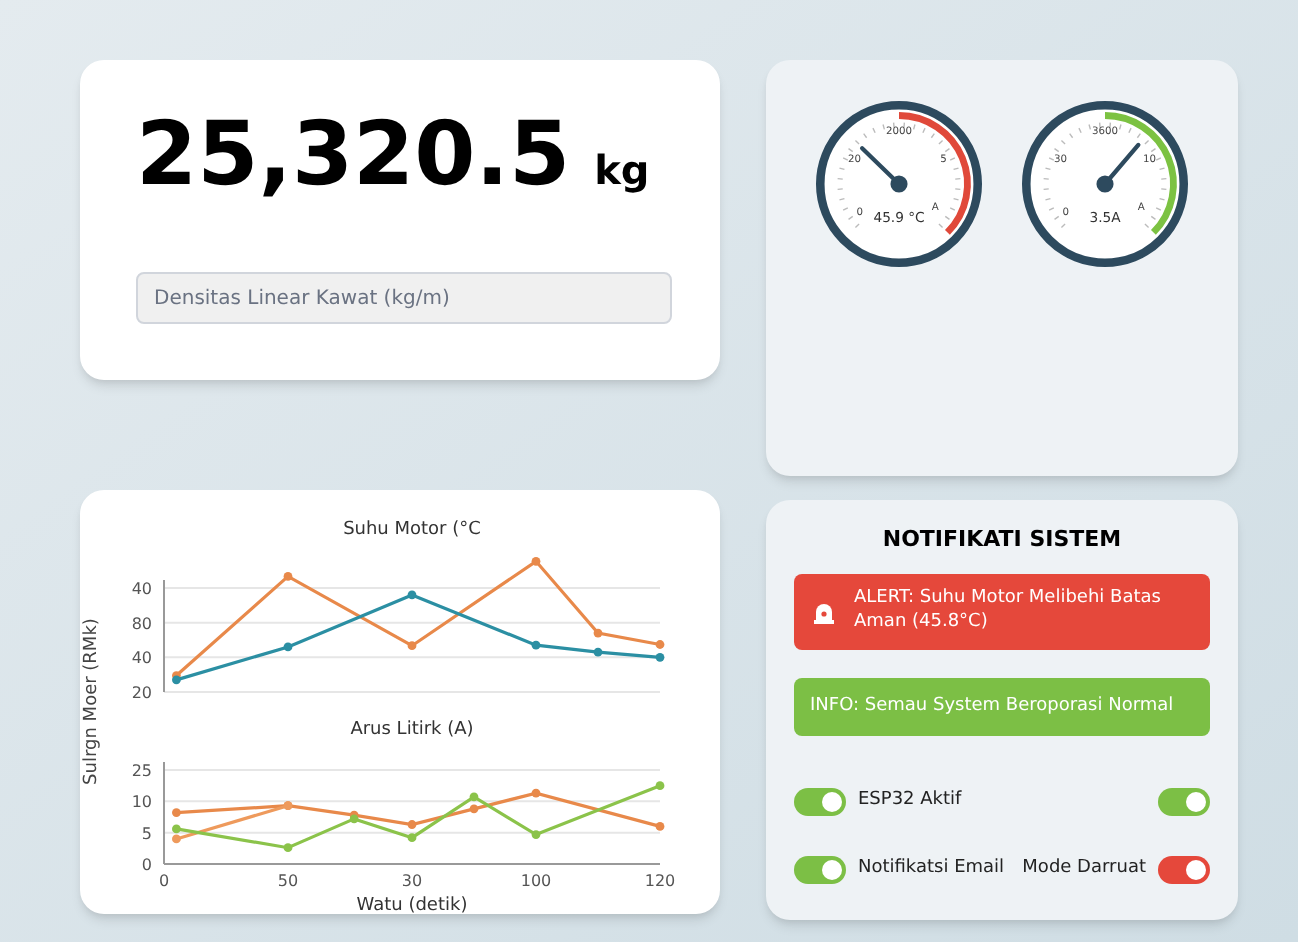 The width and height of the screenshot is (1298, 942). I want to click on input-field: Densitas Linear Kawat (kg/m), so click(404, 298).